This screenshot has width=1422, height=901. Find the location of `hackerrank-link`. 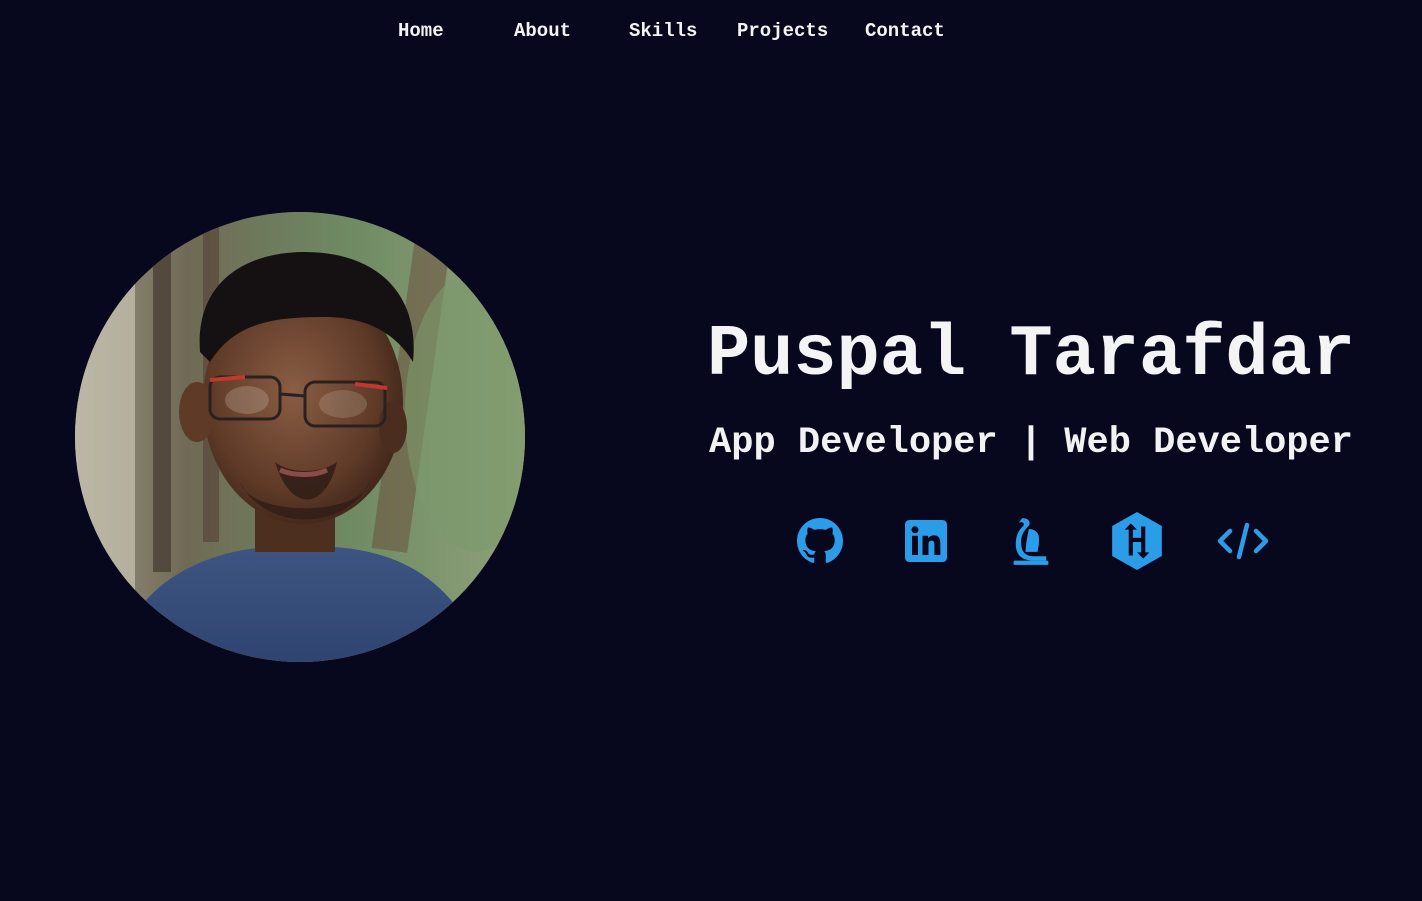

hackerrank-link is located at coordinates (1137, 541).